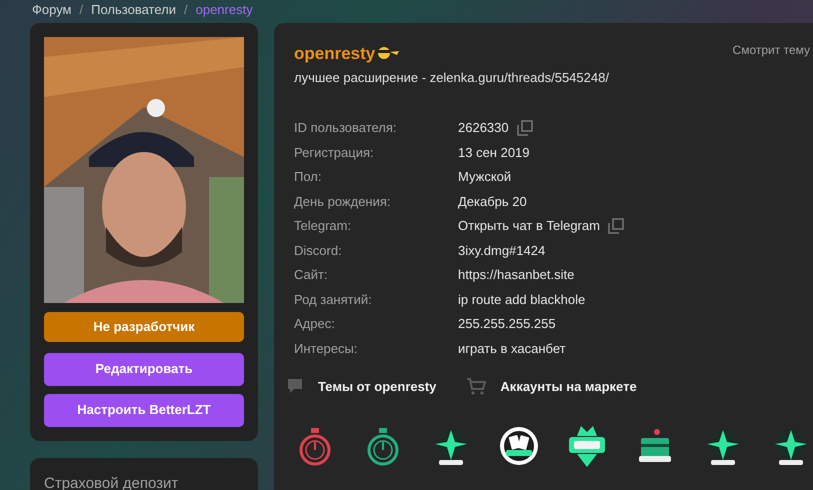  What do you see at coordinates (771, 50) in the screenshot?
I see `activity-text: Смотрит тему` at bounding box center [771, 50].